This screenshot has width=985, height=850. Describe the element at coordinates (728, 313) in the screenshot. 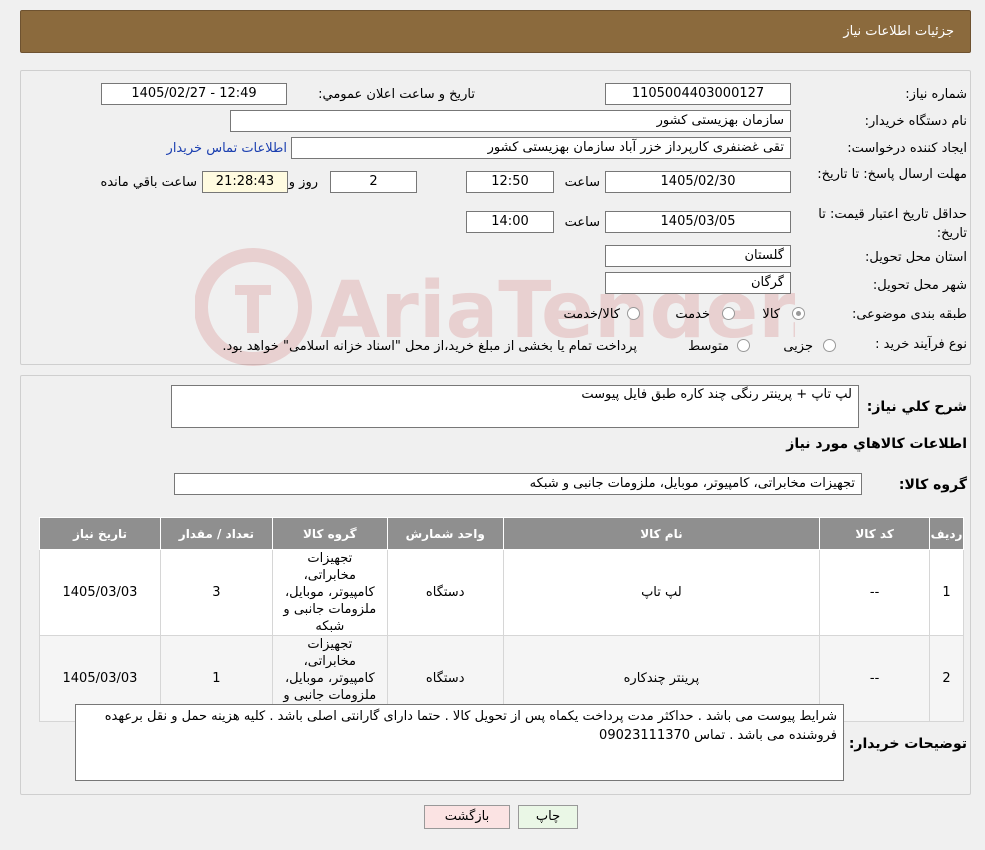

I see `category-service-radio` at that location.